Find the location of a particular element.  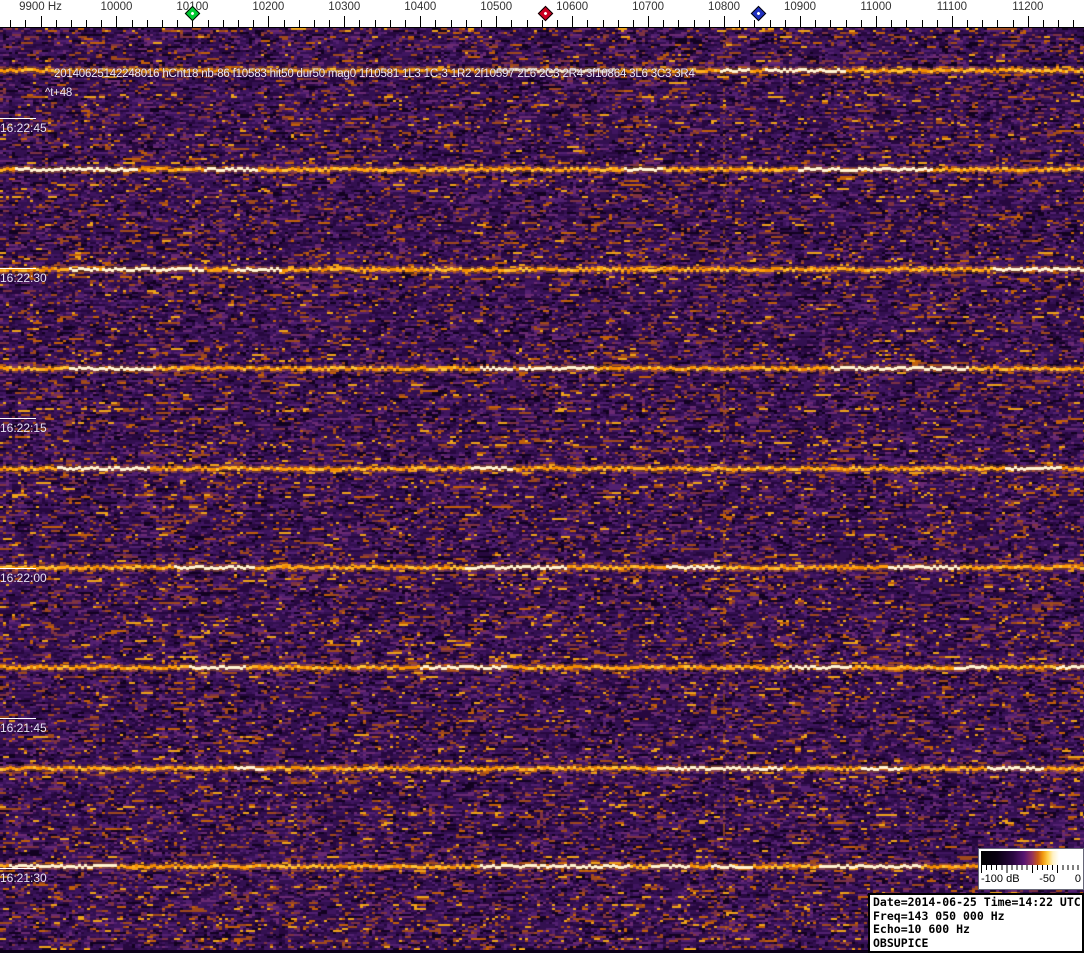

color-scale-legend: -100 dB -50 0 is located at coordinates (1031, 869).